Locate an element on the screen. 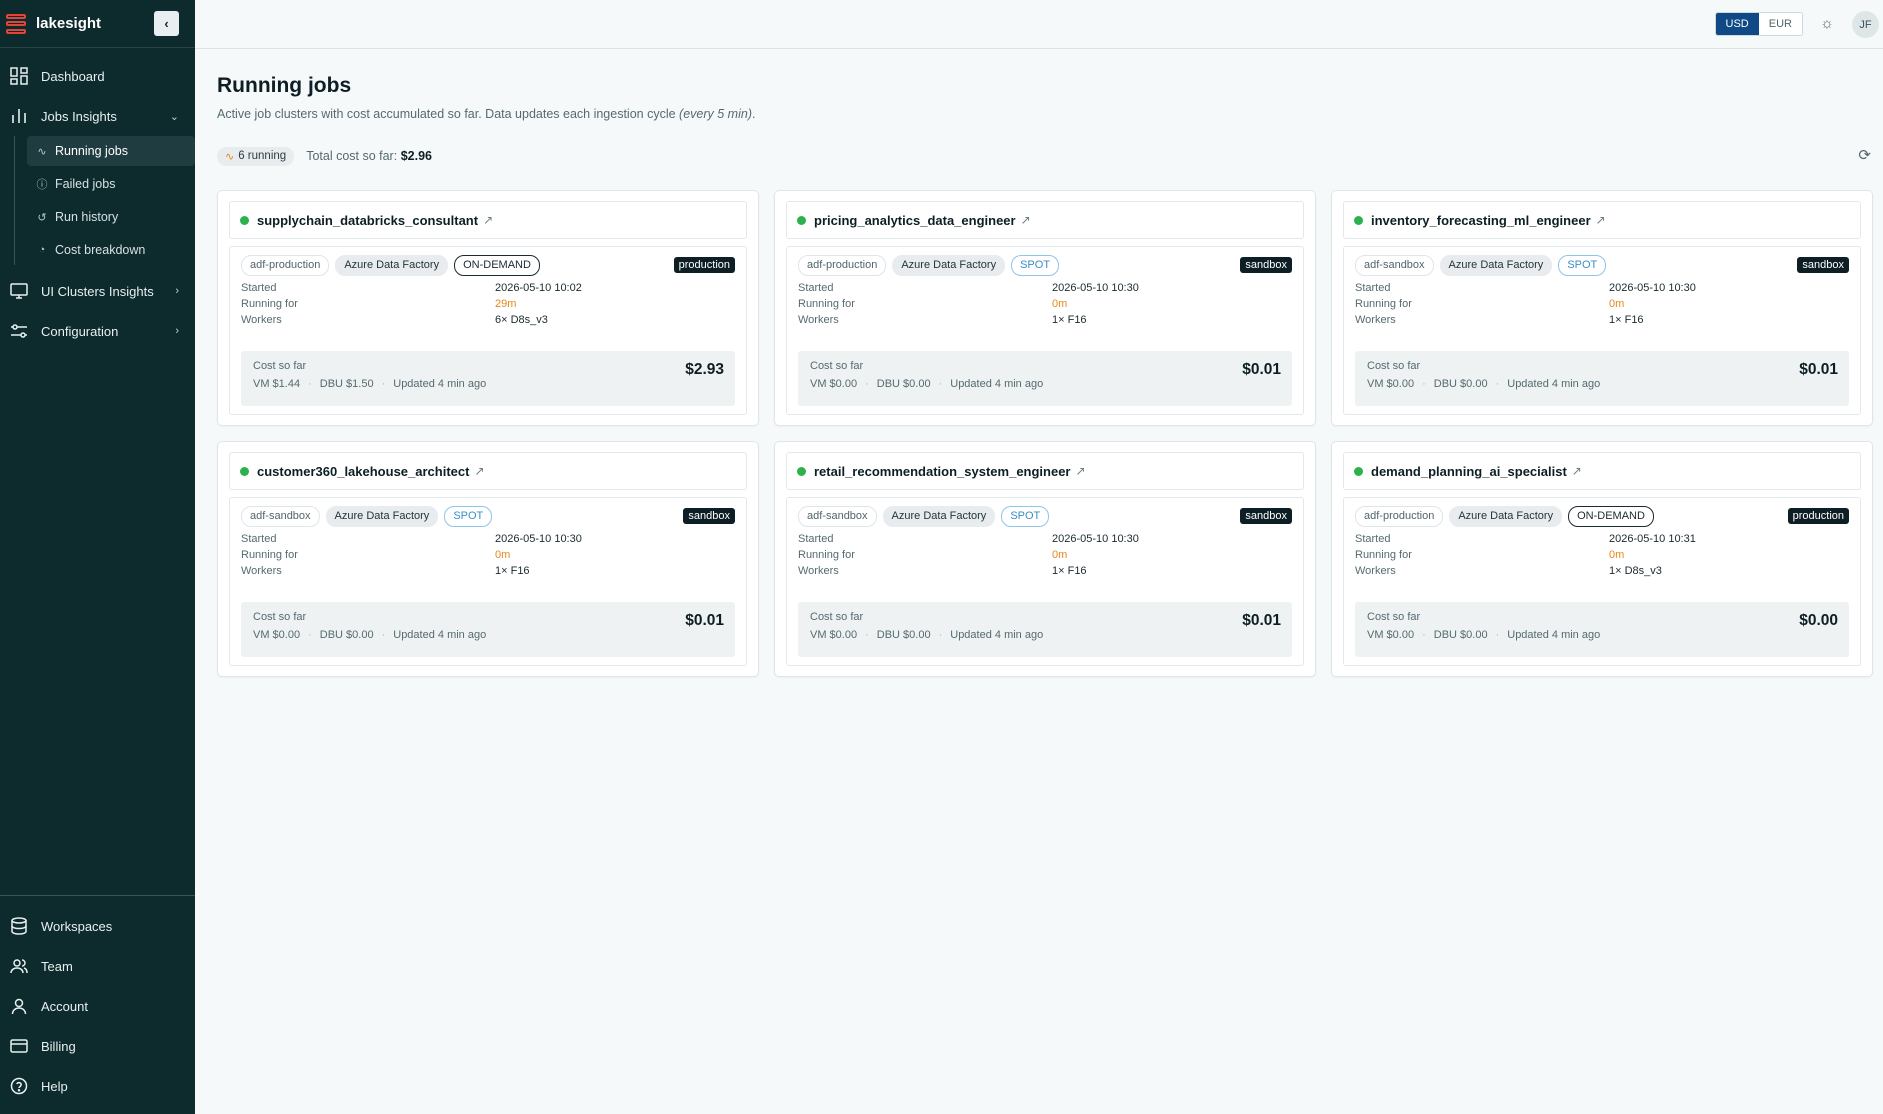 This screenshot has width=1883, height=1114. chevron-right-icon: › is located at coordinates (177, 331).